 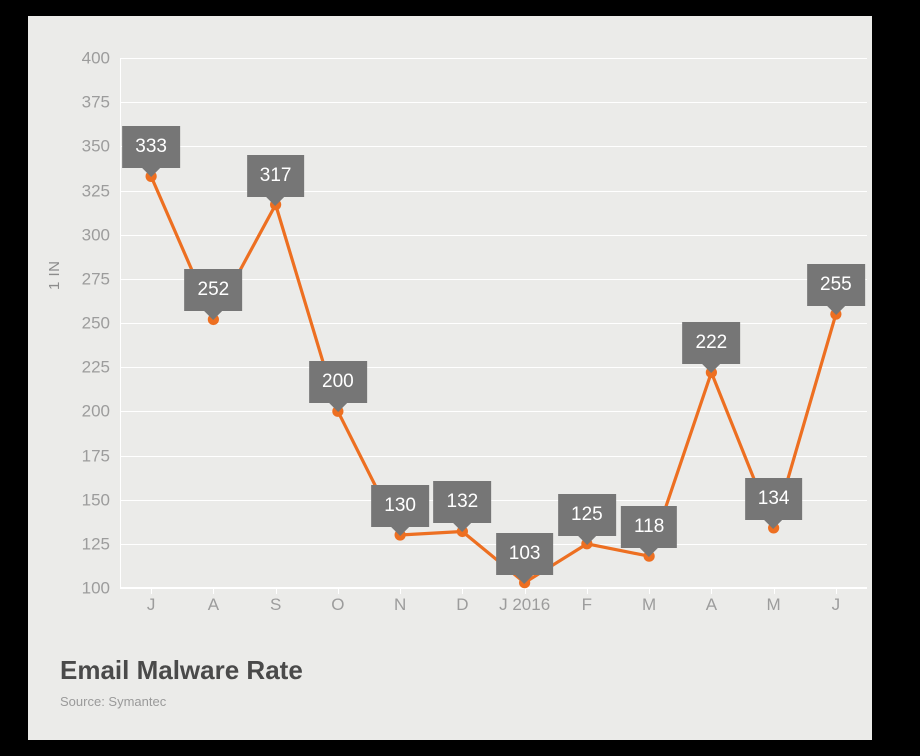 I want to click on y-axis-tick-label: 400, so click(x=95, y=58).